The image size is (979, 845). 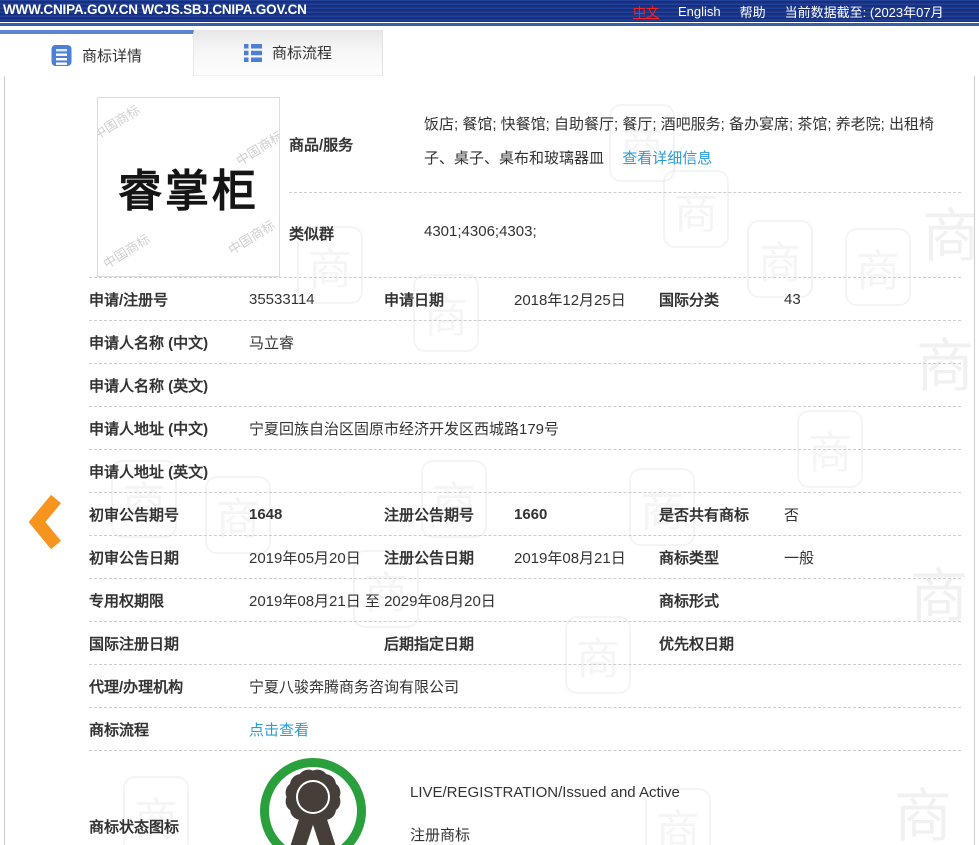 What do you see at coordinates (149, 472) in the screenshot?
I see `address-en-label: 申请人地址 (英文)` at bounding box center [149, 472].